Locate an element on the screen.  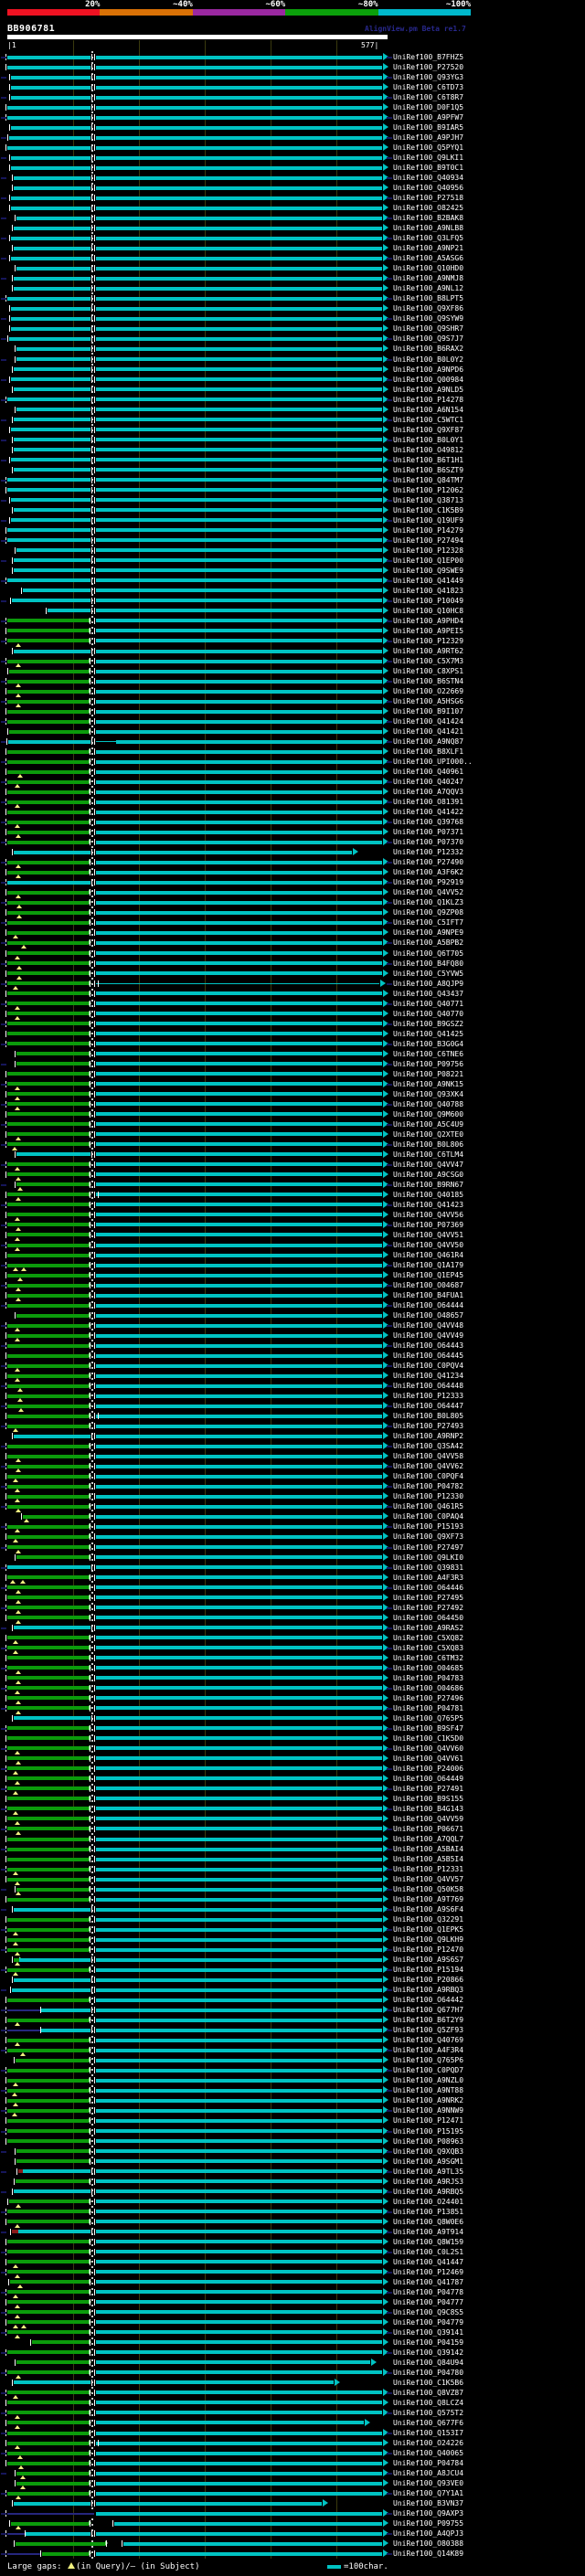
hit-label: UniRef100_O64443 is located at coordinates (428, 1346).